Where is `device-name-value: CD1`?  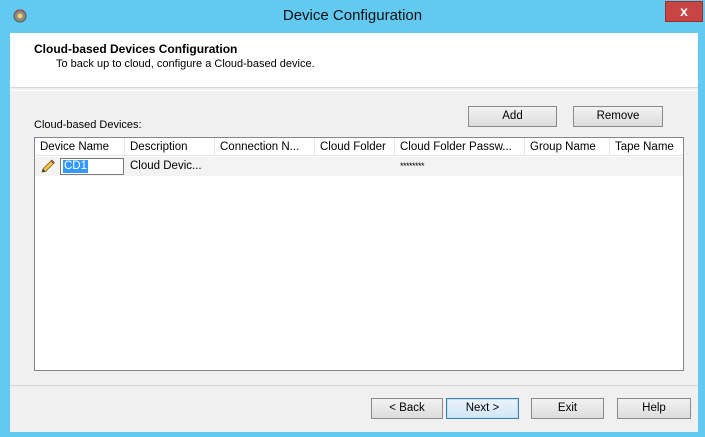 device-name-value: CD1 is located at coordinates (76, 166).